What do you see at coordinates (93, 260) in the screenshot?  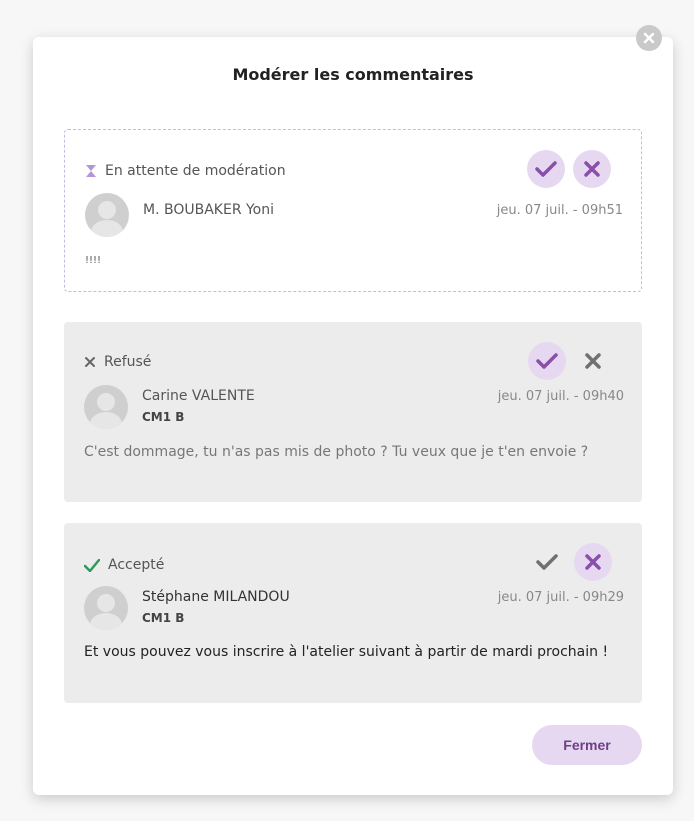 I see `comment-message: !!!!` at bounding box center [93, 260].